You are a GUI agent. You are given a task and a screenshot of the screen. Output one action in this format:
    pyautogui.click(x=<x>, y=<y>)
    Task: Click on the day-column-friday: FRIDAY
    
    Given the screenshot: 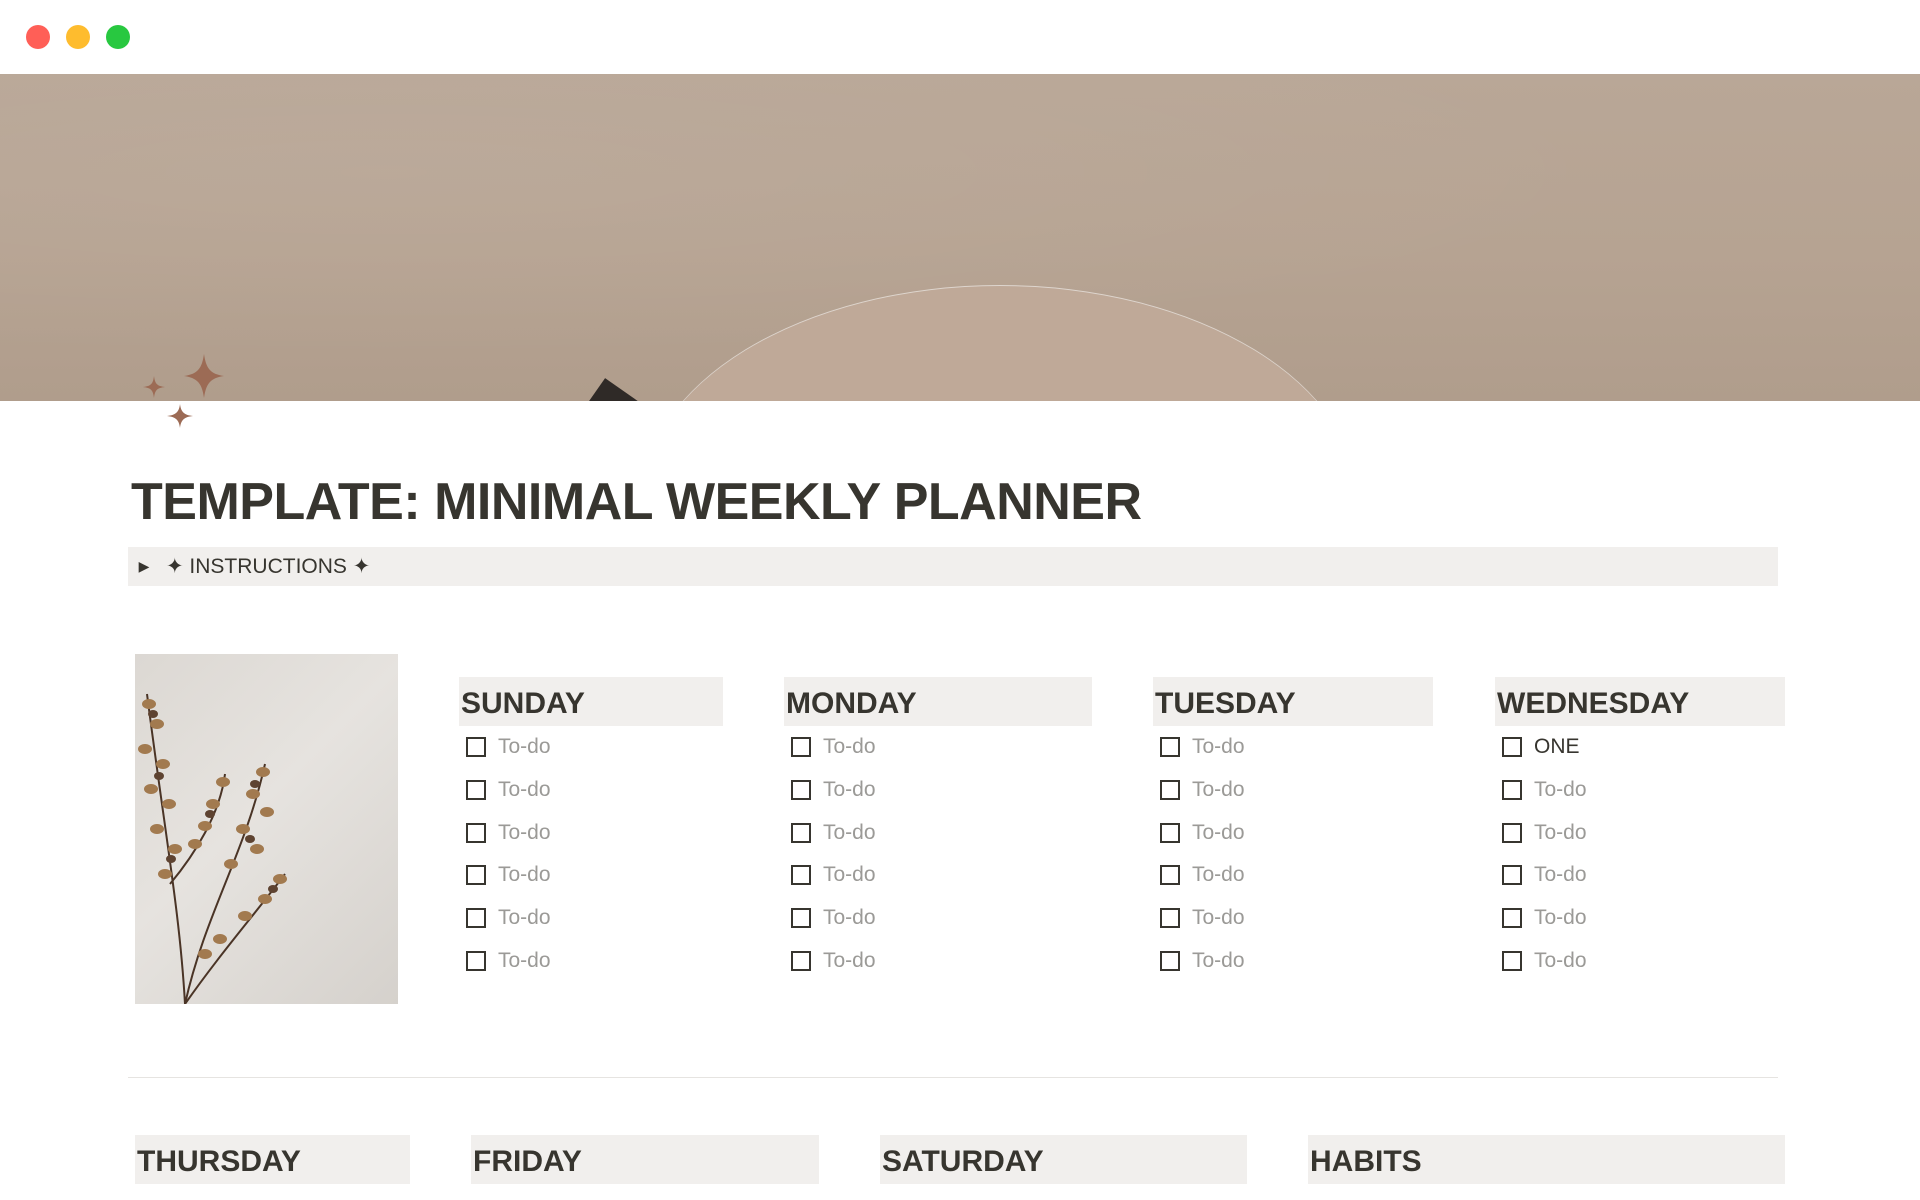 What is the action you would take?
    pyautogui.click(x=645, y=1159)
    